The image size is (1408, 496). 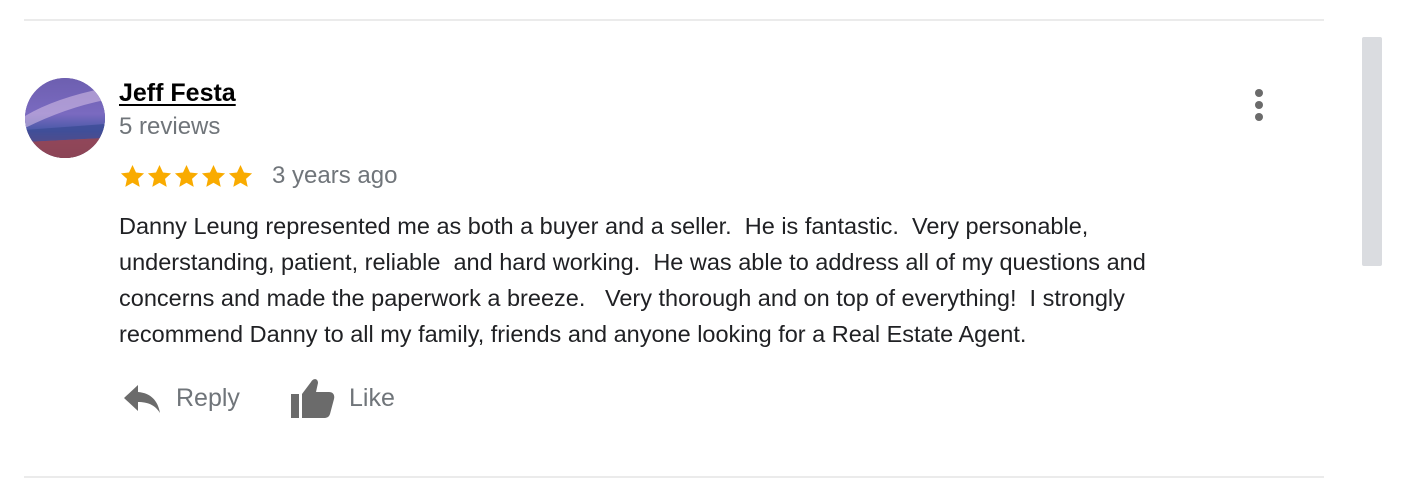 I want to click on top-divider, so click(x=674, y=20).